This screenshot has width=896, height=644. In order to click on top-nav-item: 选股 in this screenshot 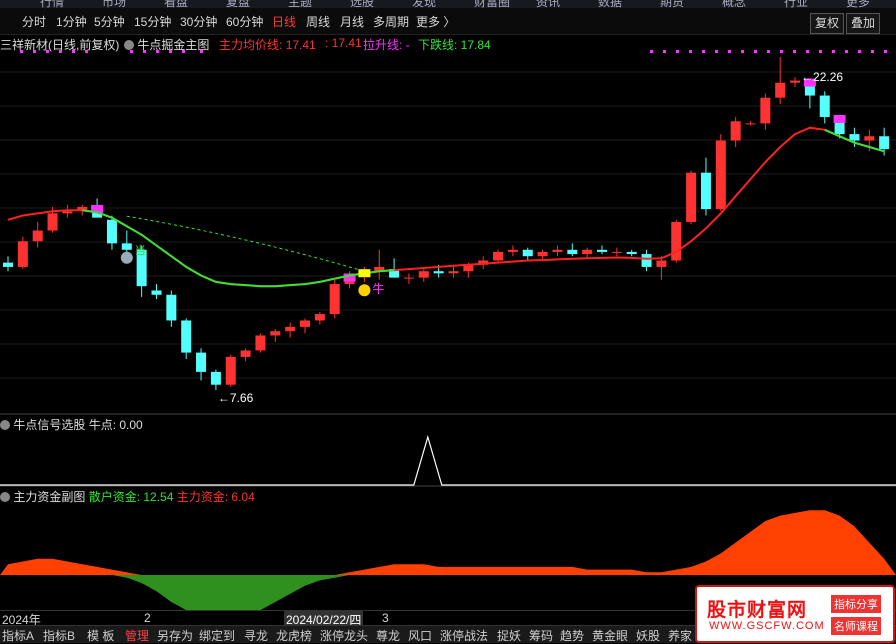, I will do `click(362, 4)`.